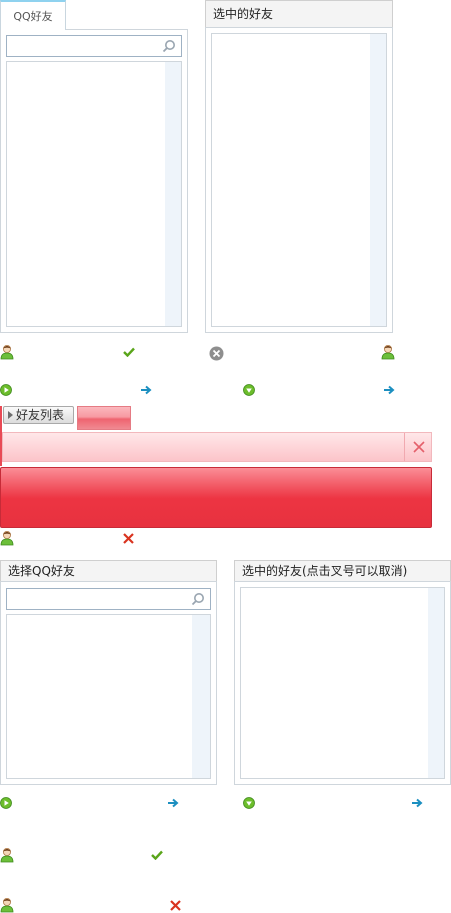 Image resolution: width=451 pixels, height=913 pixels. I want to click on select-qq-friends-header: 选择QQ好友, so click(108, 571).